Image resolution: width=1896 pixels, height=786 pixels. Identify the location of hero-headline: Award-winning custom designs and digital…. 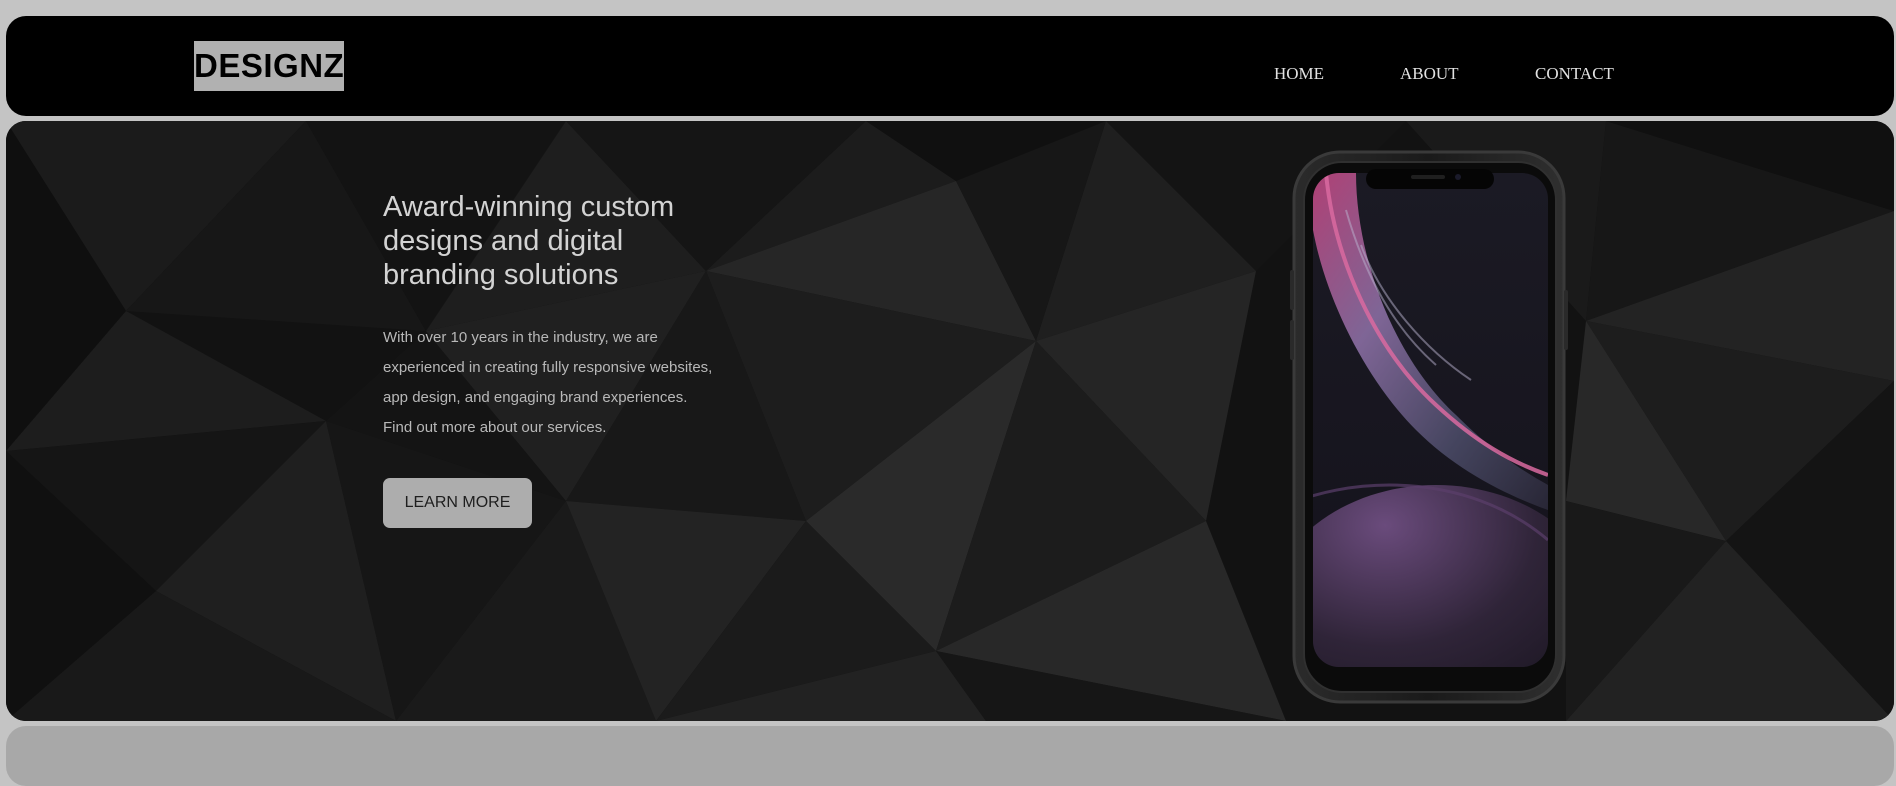
(529, 241).